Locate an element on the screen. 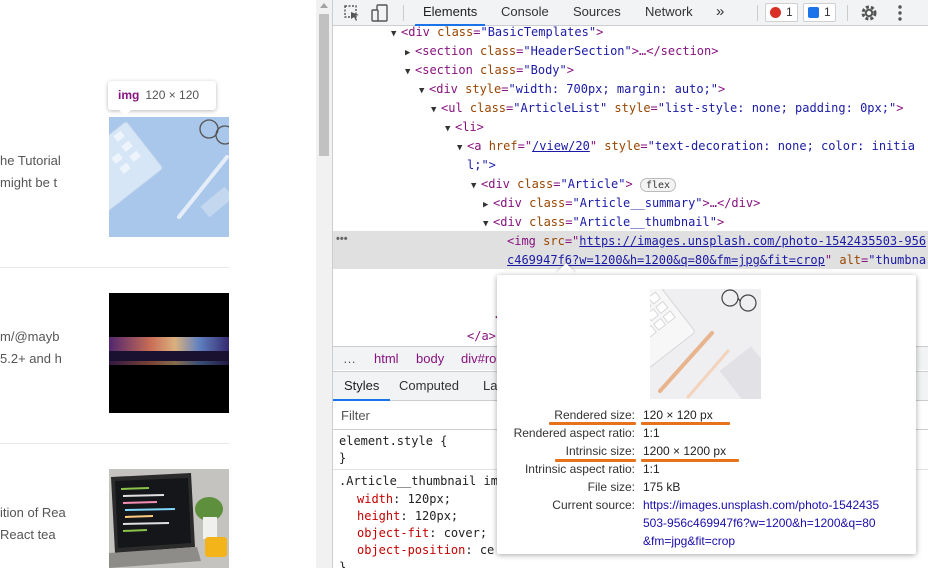 The width and height of the screenshot is (928, 568). css-property: height: 120px; is located at coordinates (407, 516).